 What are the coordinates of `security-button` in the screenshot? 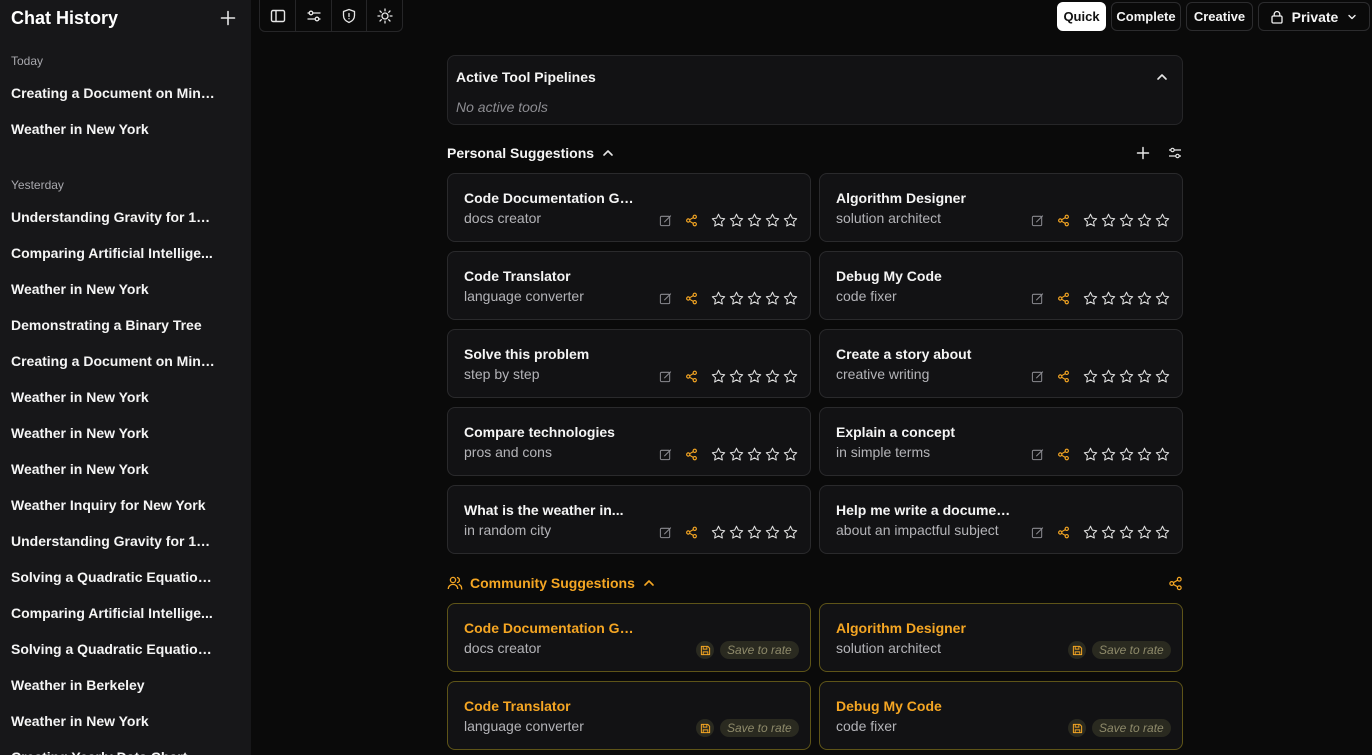 It's located at (348, 15).